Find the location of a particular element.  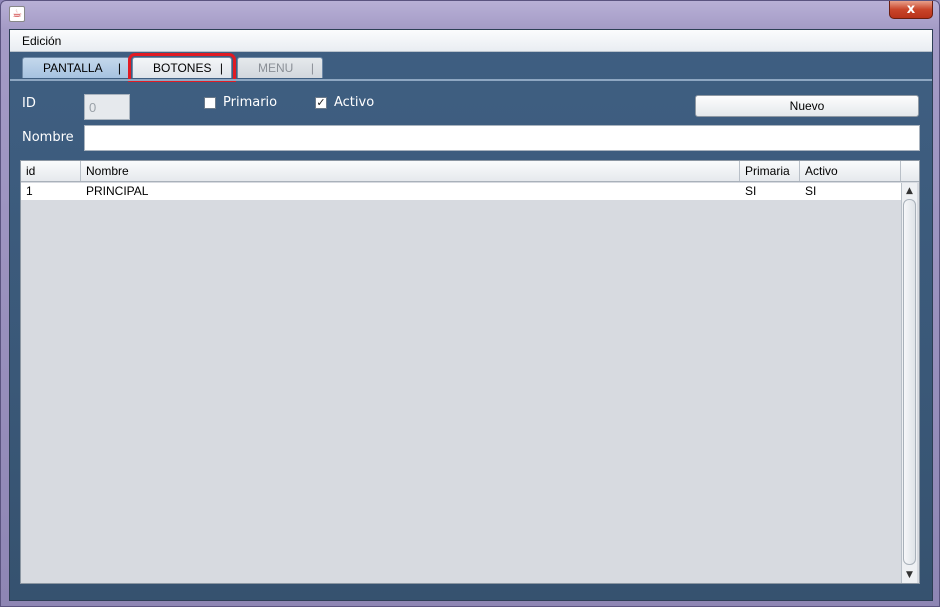

nombre-field is located at coordinates (502, 138).